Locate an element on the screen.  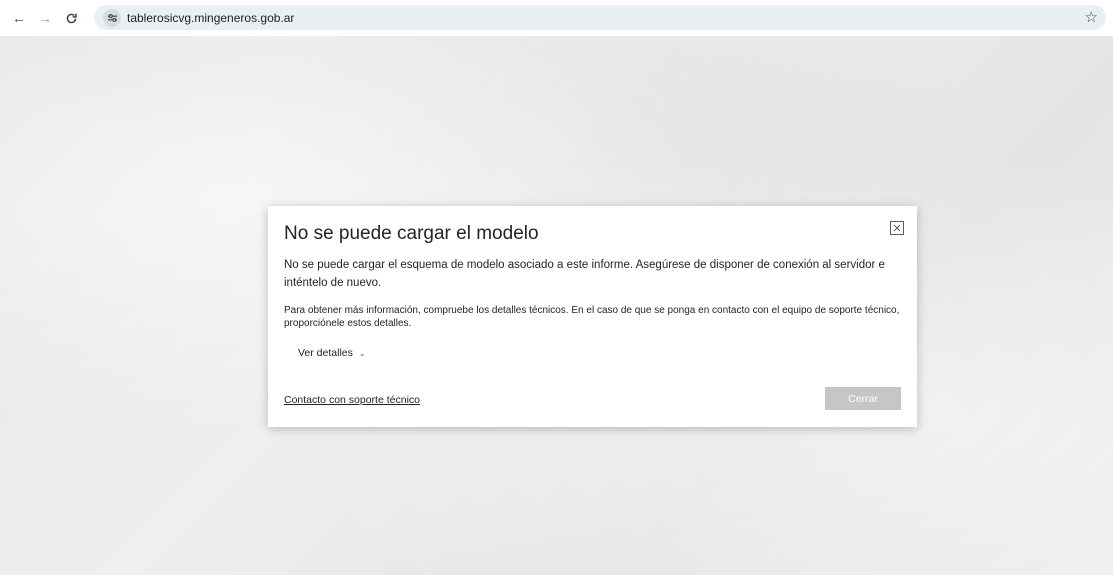
tune-icon is located at coordinates (112, 17).